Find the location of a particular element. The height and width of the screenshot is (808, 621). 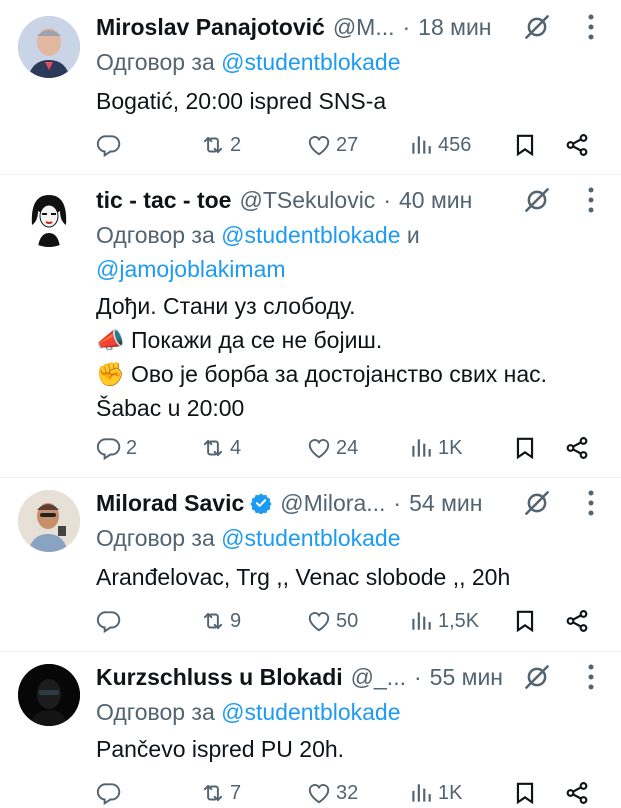

author-name: Miroslav Panajotović is located at coordinates (210, 27).